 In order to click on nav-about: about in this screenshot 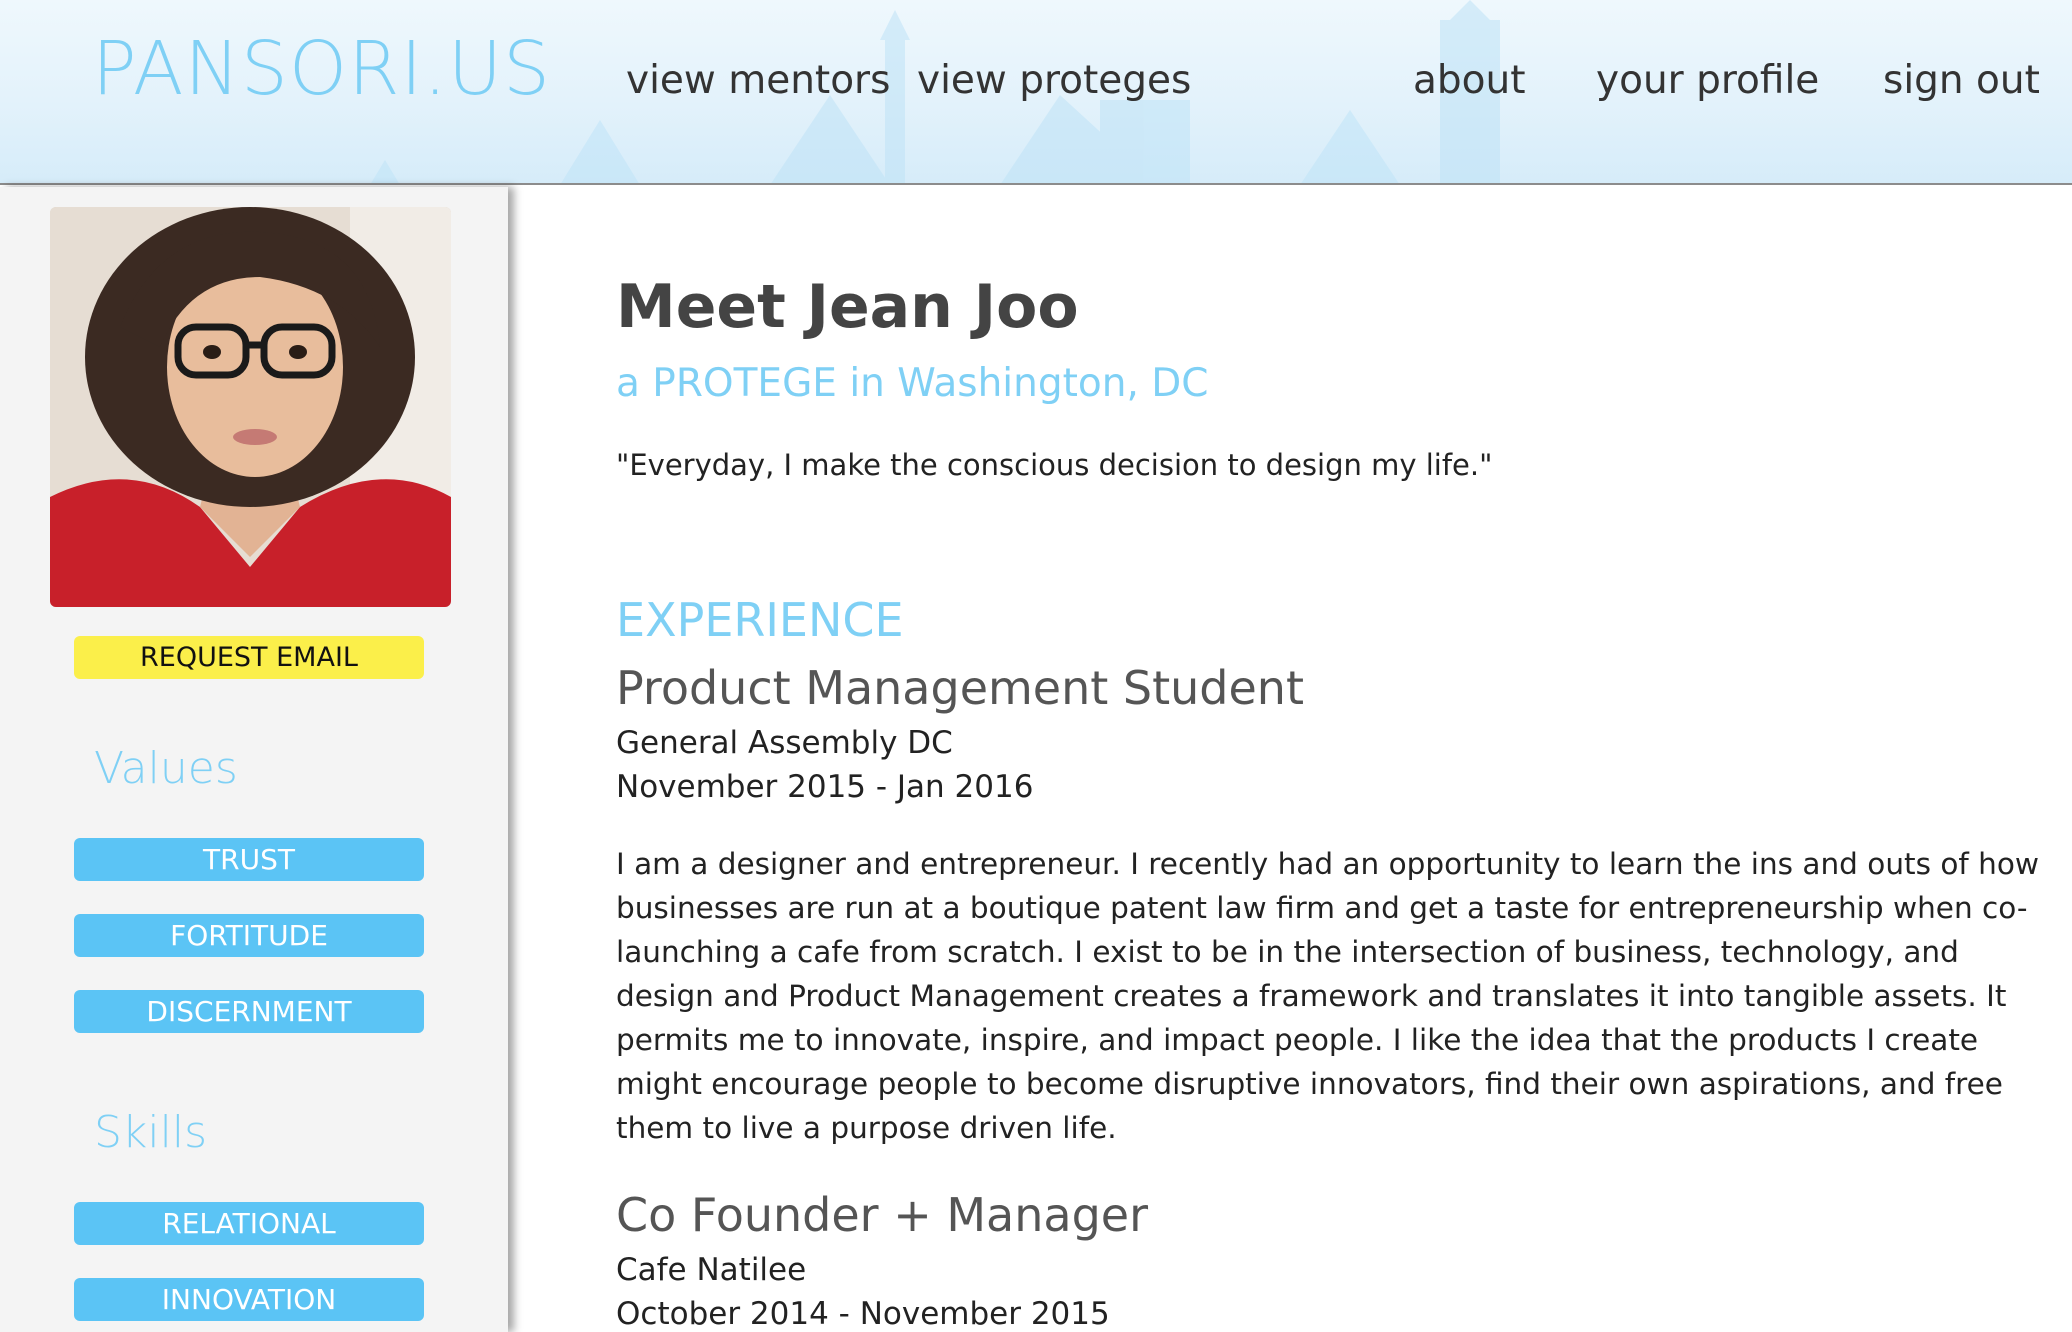, I will do `click(1469, 81)`.